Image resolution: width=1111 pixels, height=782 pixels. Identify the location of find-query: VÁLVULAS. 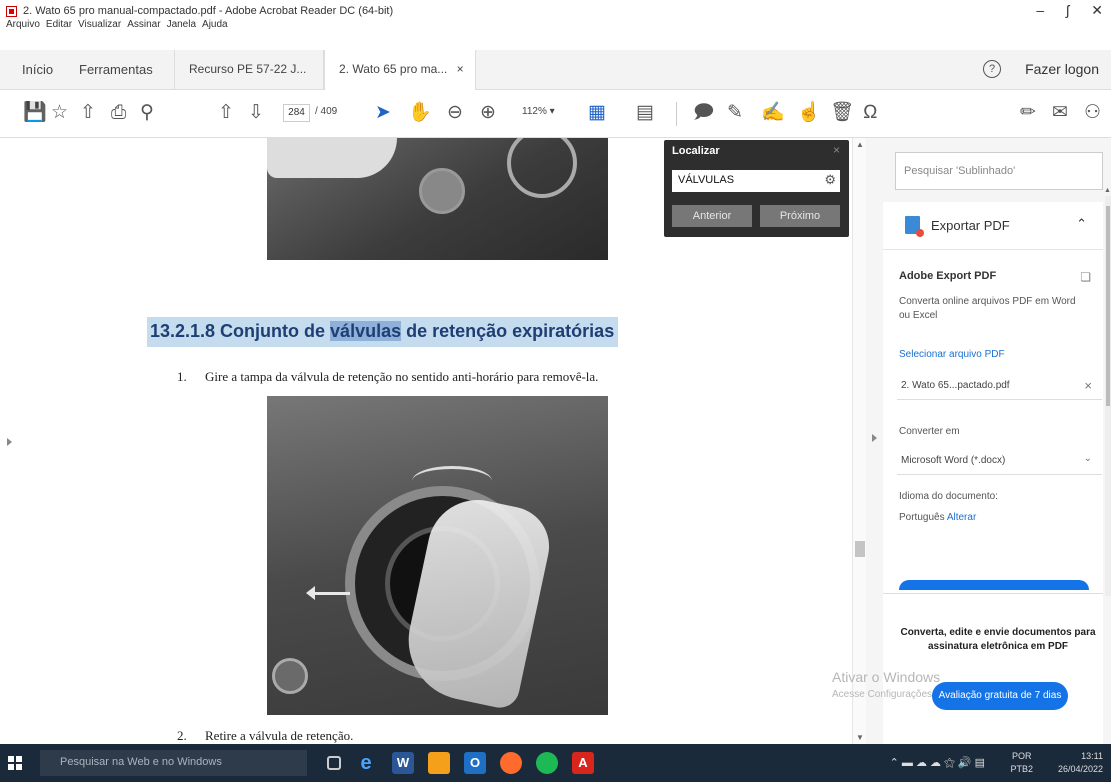
(706, 180).